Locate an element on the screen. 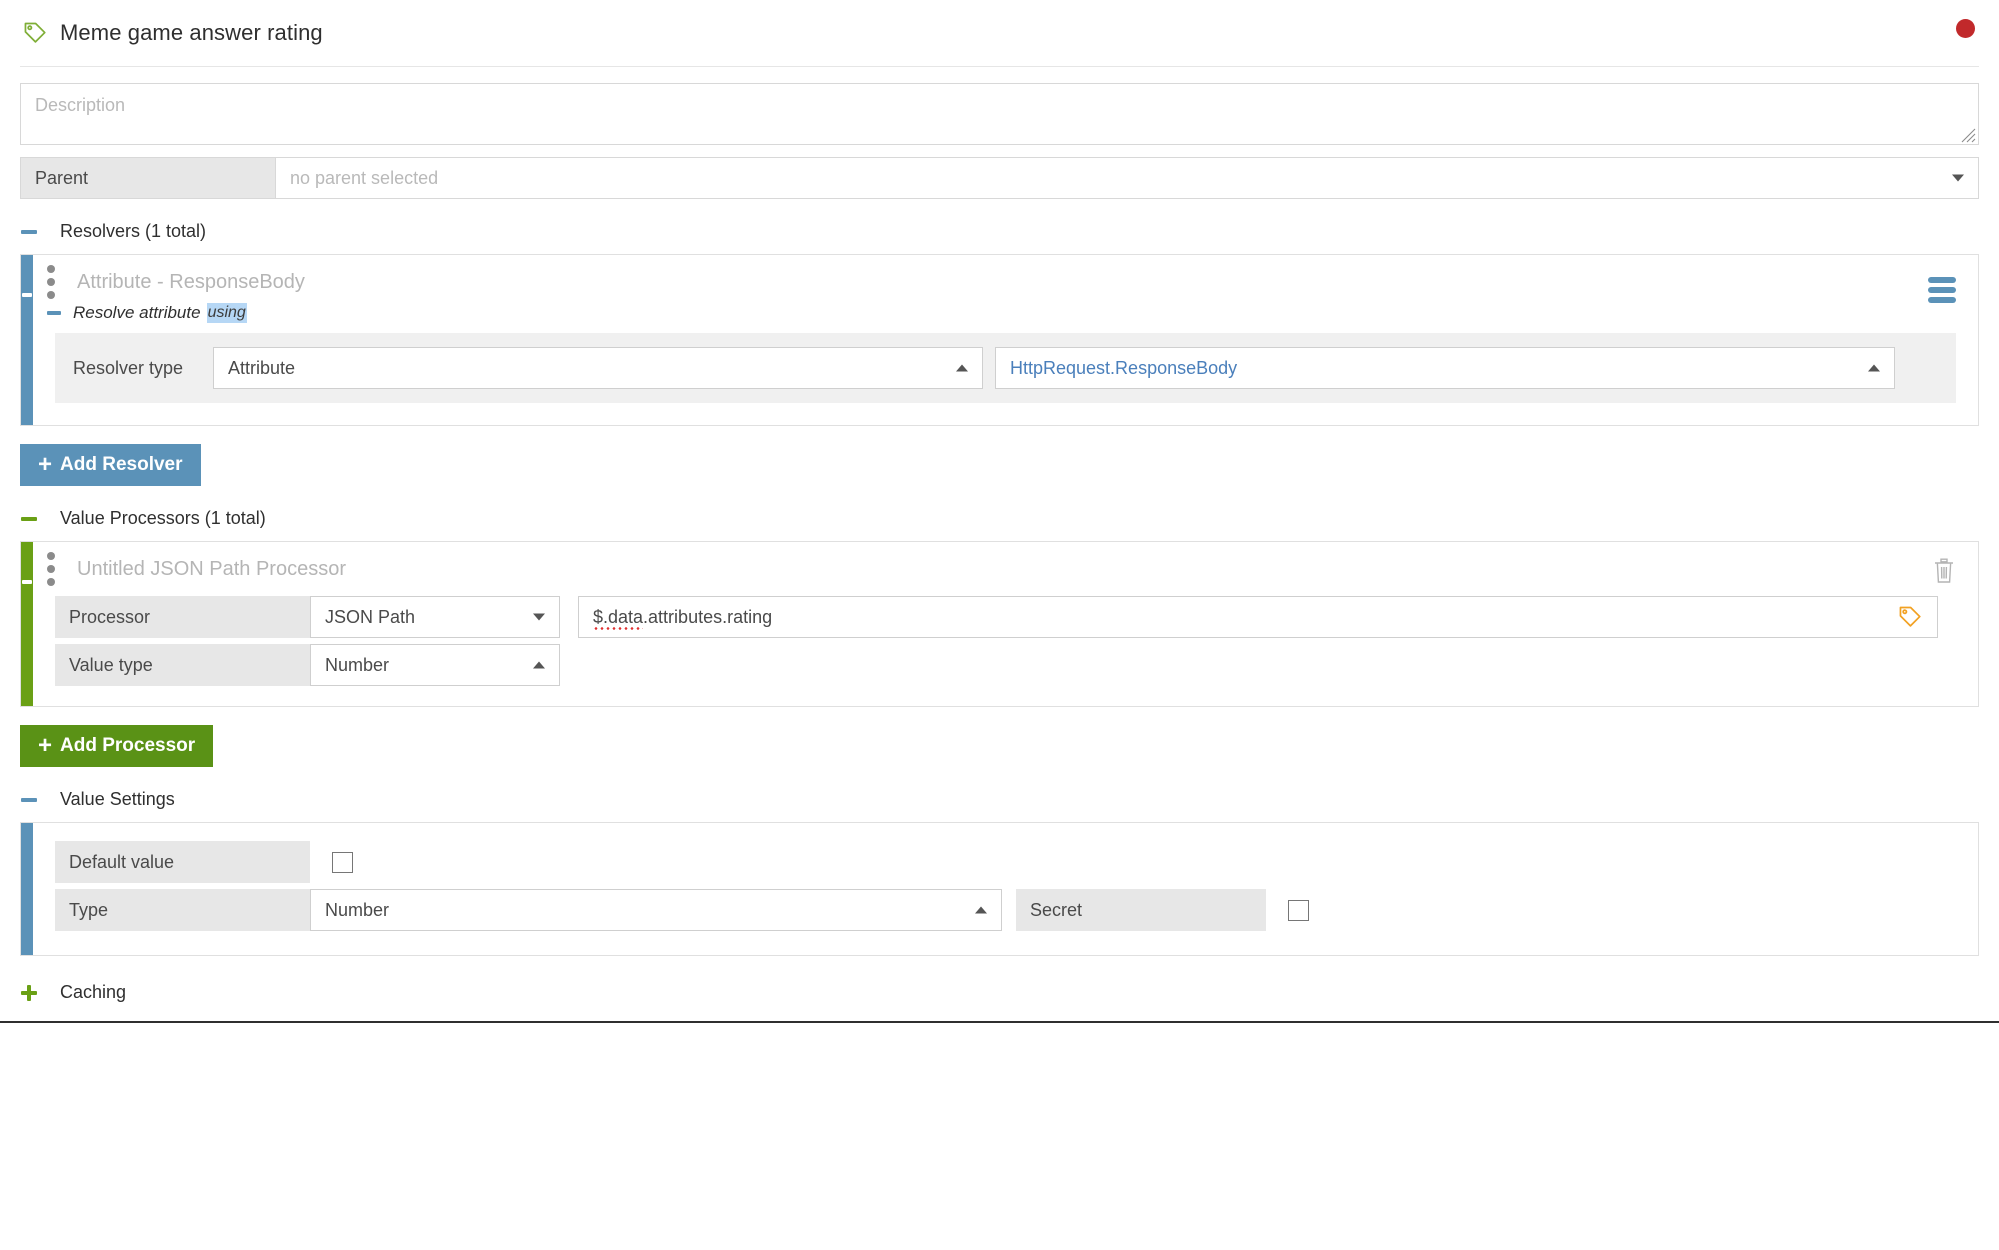  section-label-resolvers: Resolvers (1 total) is located at coordinates (133, 231).